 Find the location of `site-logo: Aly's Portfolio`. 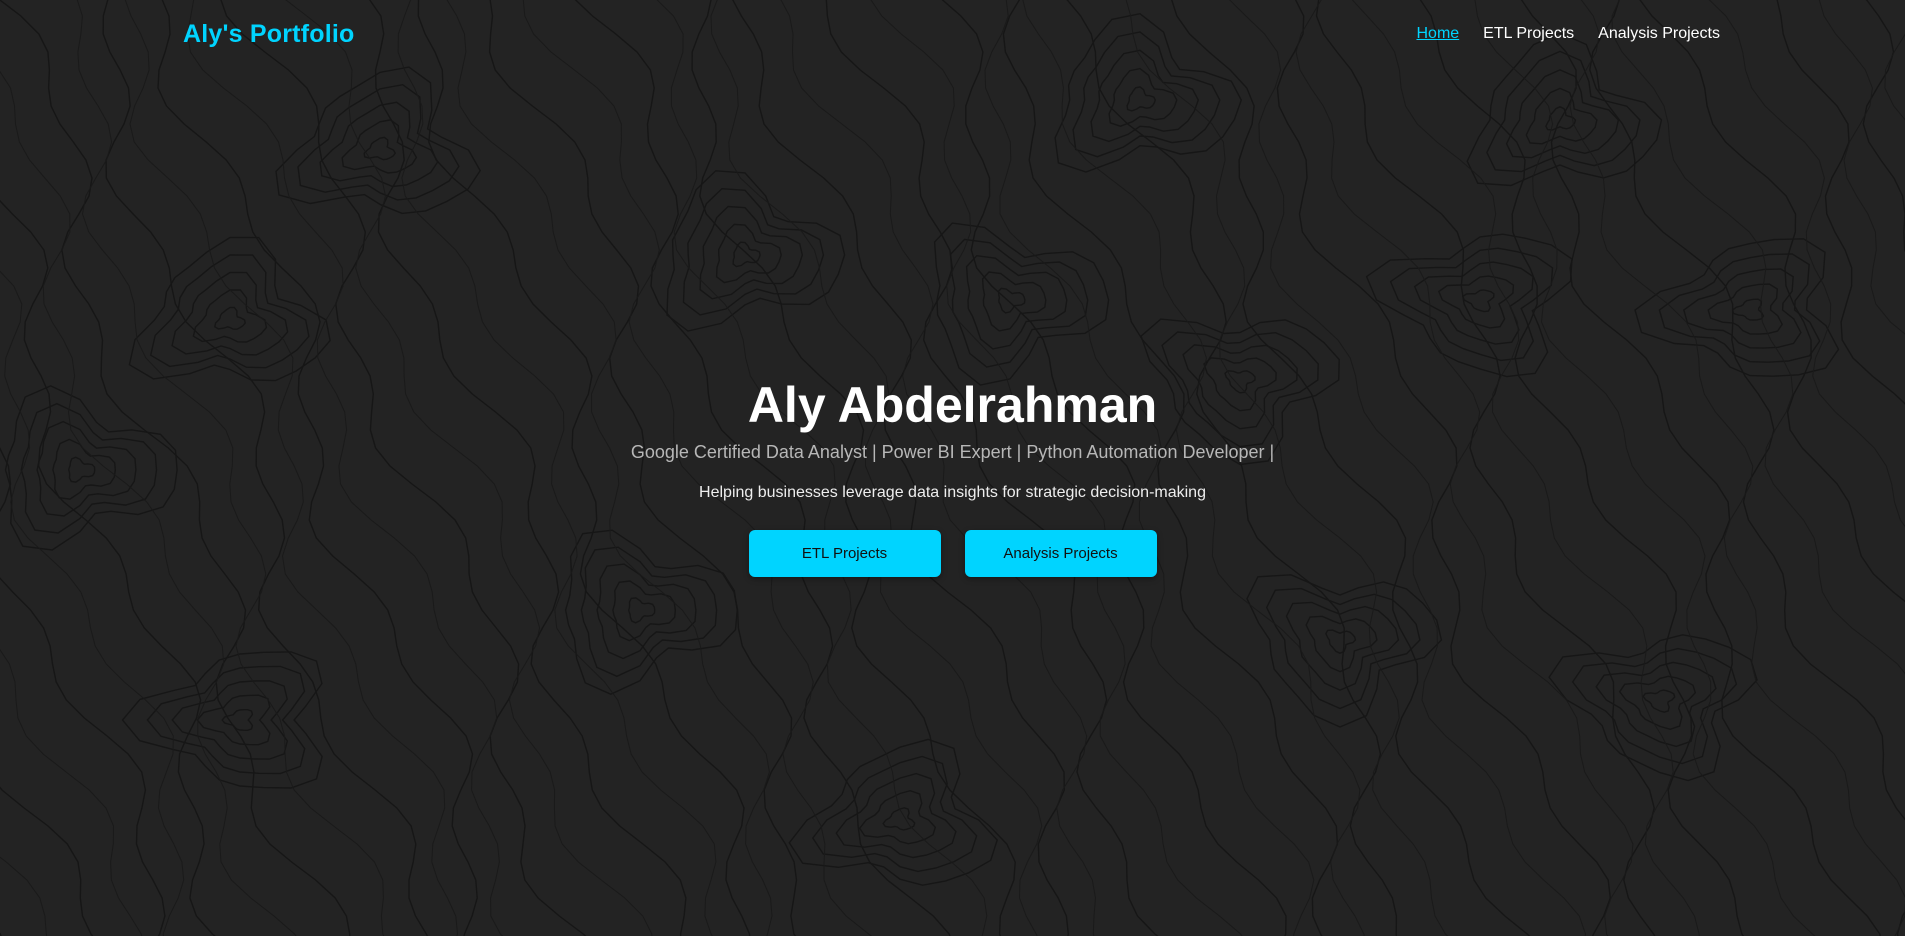

site-logo: Aly's Portfolio is located at coordinates (268, 34).